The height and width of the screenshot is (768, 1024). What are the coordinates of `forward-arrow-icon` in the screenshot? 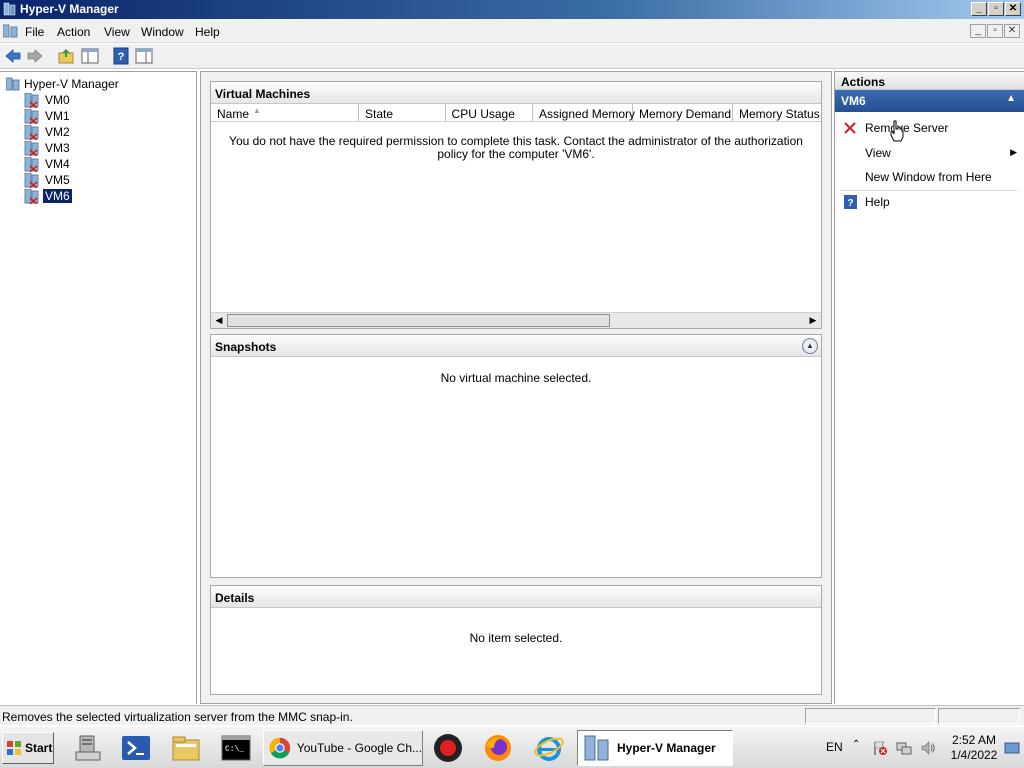 It's located at (35, 56).